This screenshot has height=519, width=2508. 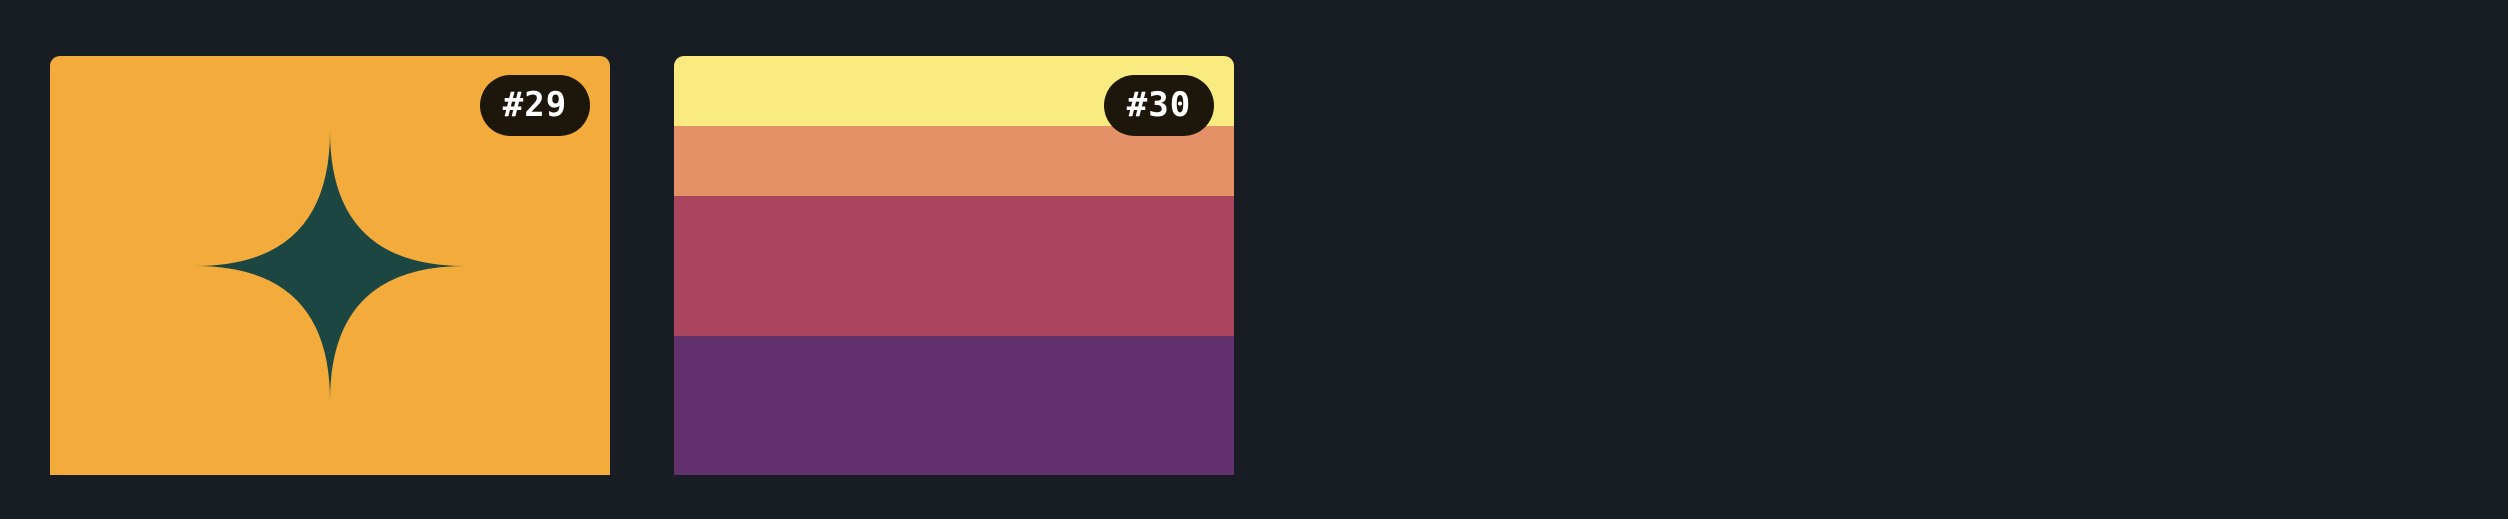 I want to click on stripe-salmon, so click(x=954, y=161).